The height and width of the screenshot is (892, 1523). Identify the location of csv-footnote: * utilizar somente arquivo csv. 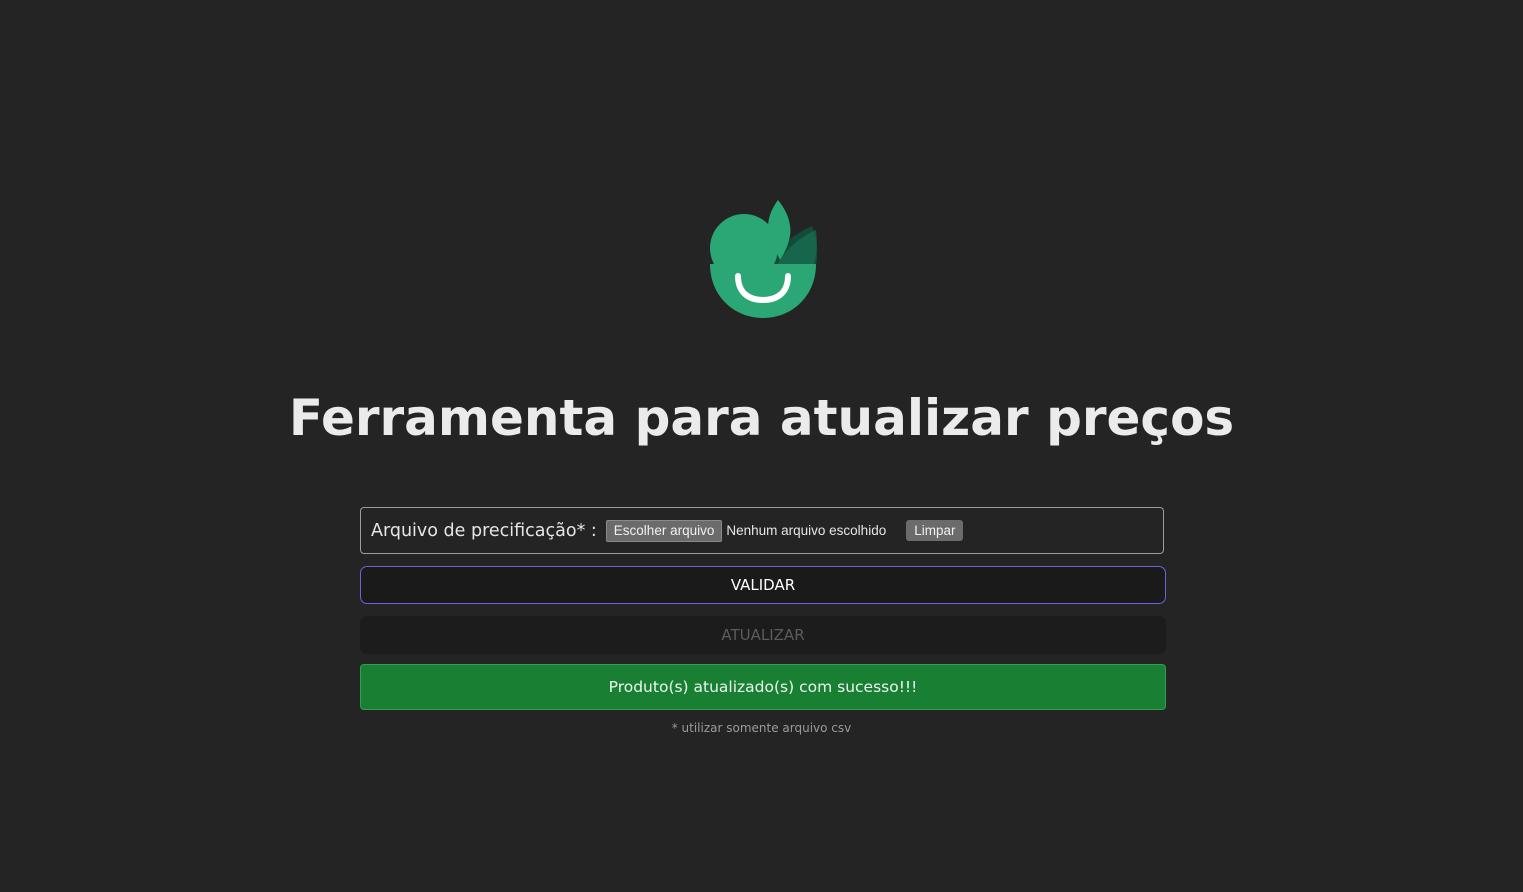
(761, 728).